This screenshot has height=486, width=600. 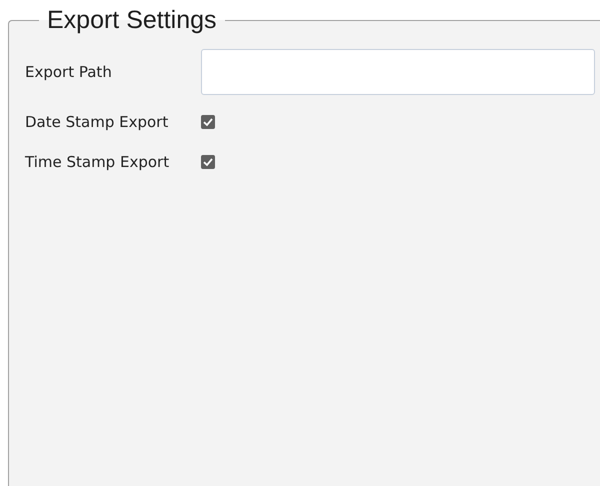 What do you see at coordinates (69, 72) in the screenshot?
I see `field-label: Export Path` at bounding box center [69, 72].